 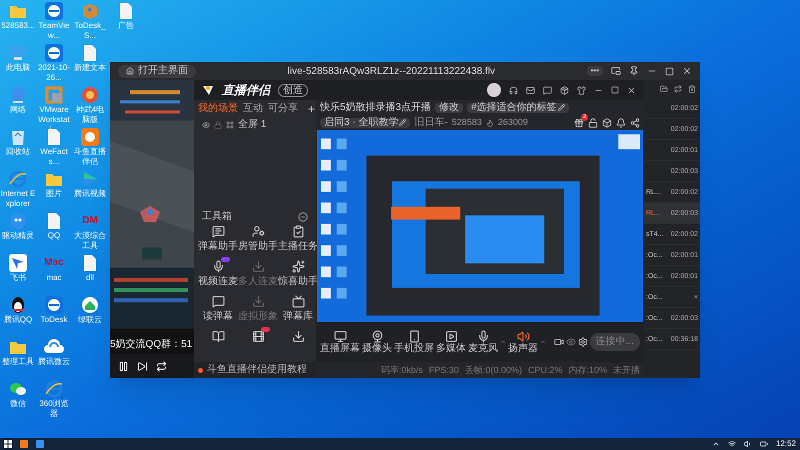 What do you see at coordinates (54, 320) in the screenshot?
I see `desktop-icon-label: ToDesk` at bounding box center [54, 320].